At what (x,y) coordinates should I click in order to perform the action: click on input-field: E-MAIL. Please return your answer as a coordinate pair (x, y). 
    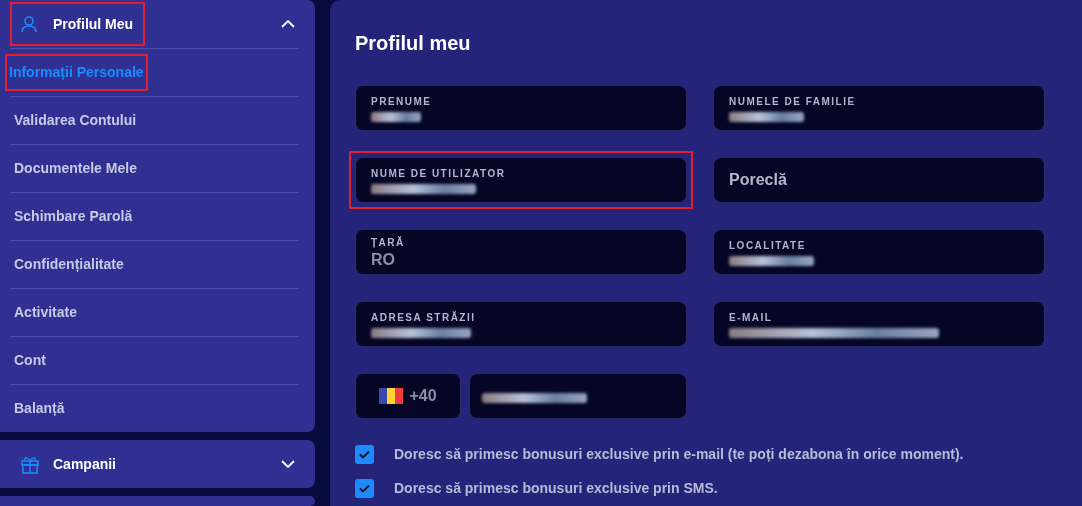
    Looking at the image, I should click on (879, 324).